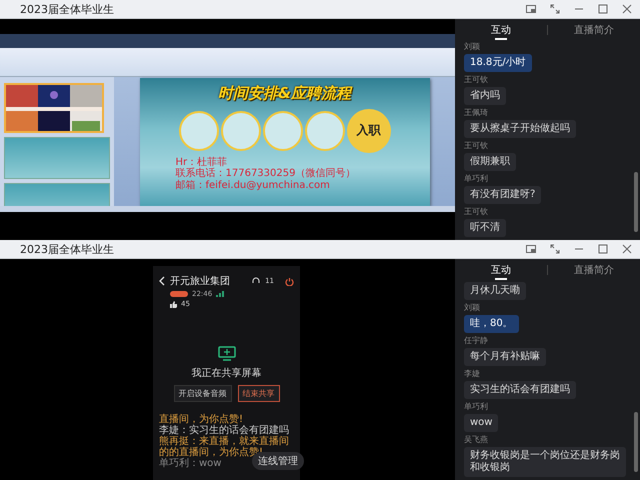 The image size is (640, 480). I want to click on audio-button: 开启设备音频, so click(203, 393).